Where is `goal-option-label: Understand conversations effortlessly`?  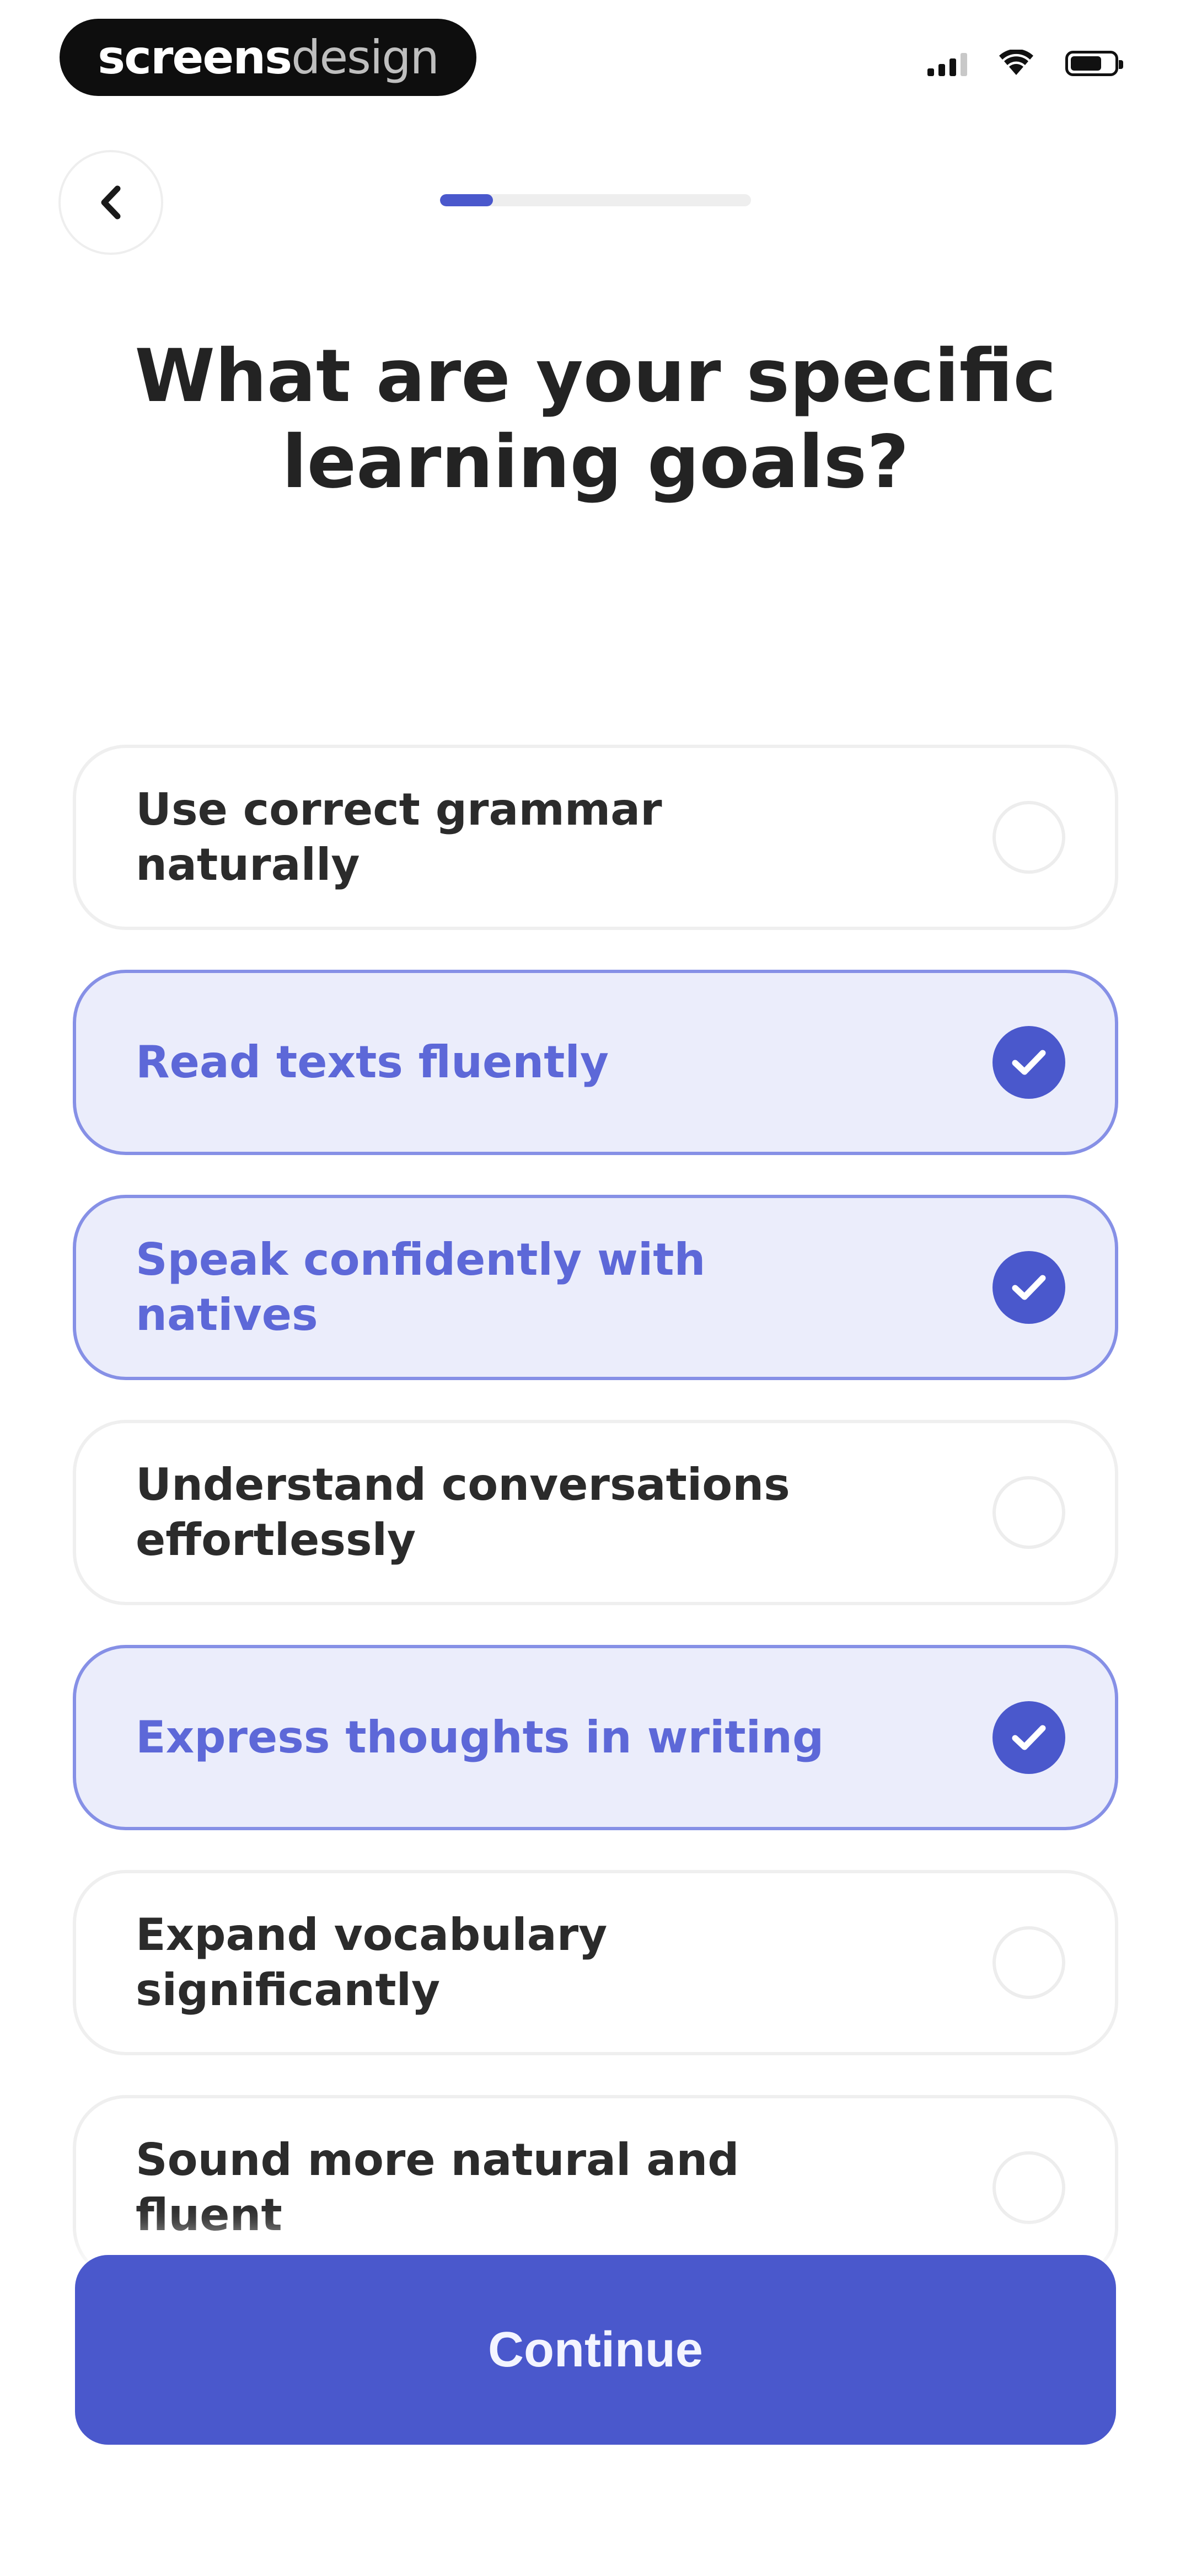
goal-option-label: Understand conversations effortlessly is located at coordinates (463, 1512).